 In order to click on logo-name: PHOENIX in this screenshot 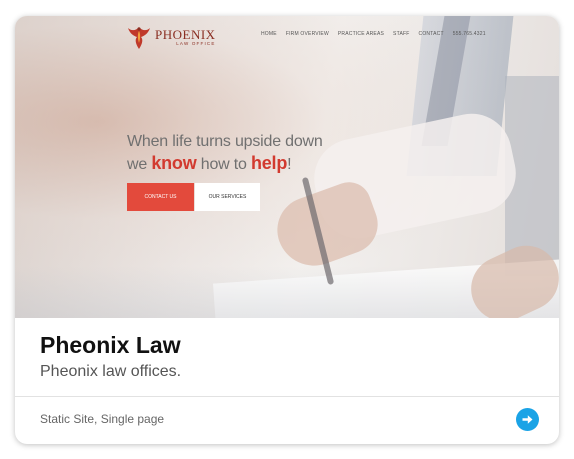, I will do `click(185, 34)`.